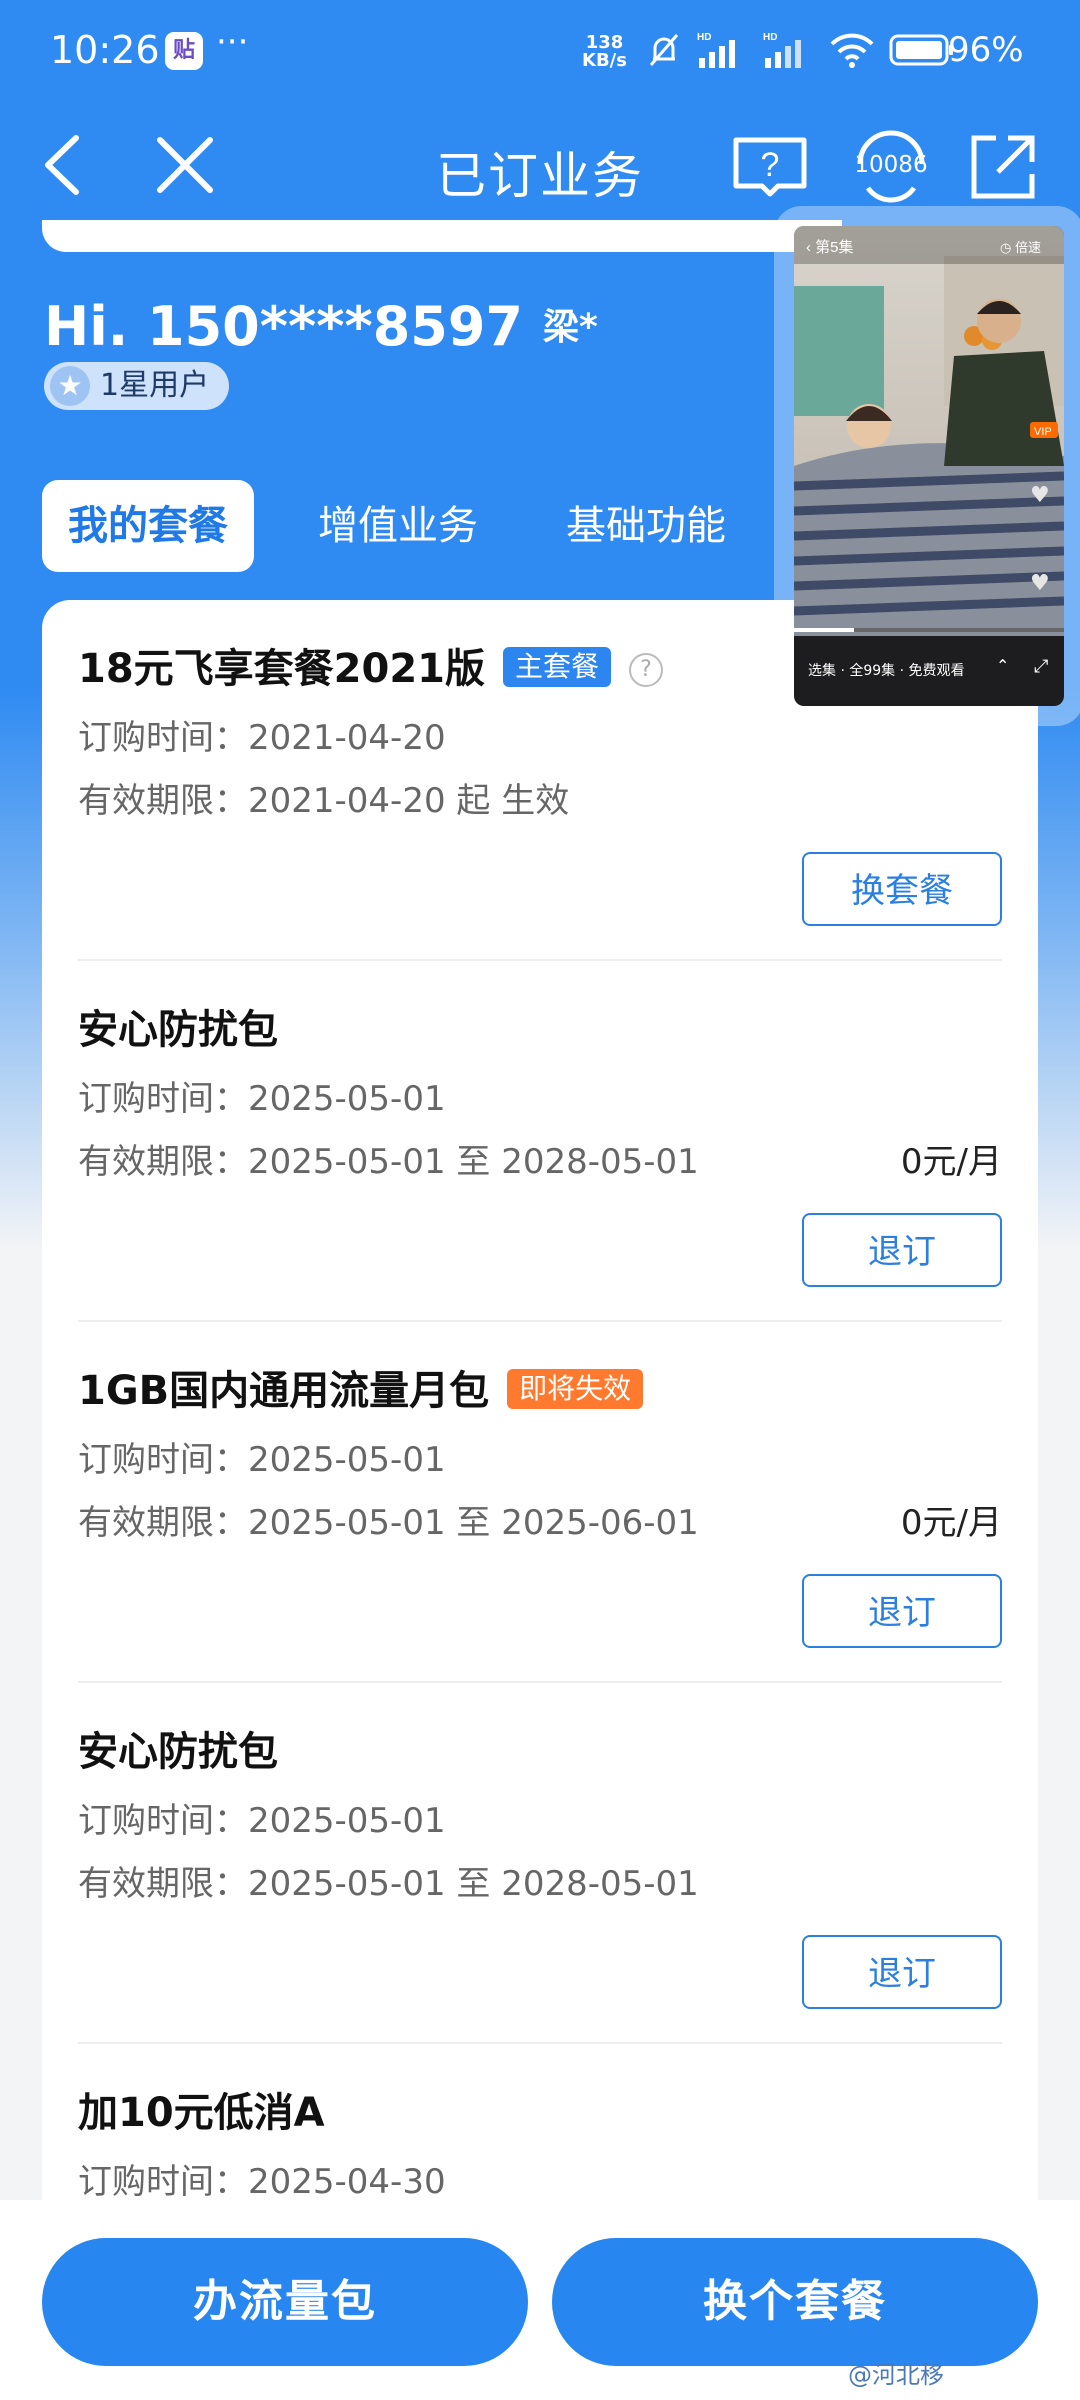  What do you see at coordinates (852, 50) in the screenshot?
I see `wifi-icon` at bounding box center [852, 50].